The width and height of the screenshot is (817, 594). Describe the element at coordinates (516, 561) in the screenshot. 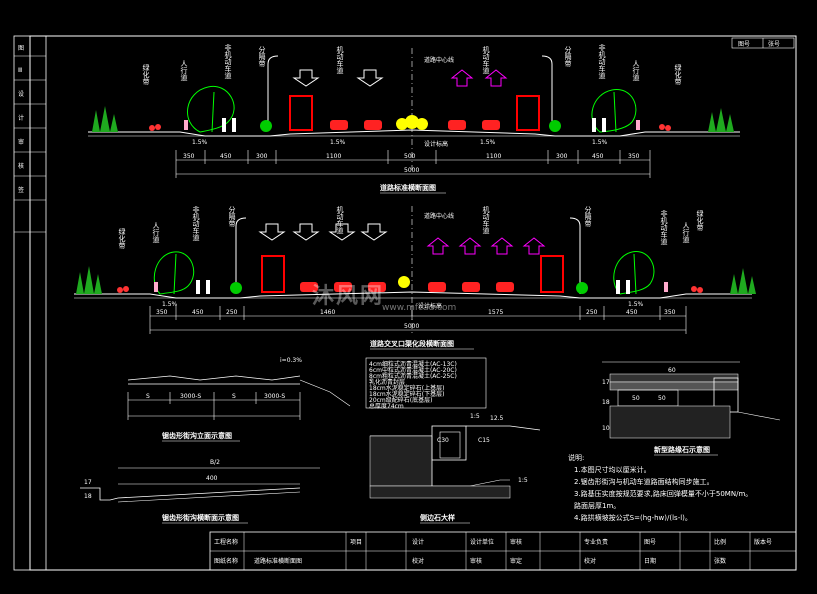

I see `tb-approve: 审定` at that location.